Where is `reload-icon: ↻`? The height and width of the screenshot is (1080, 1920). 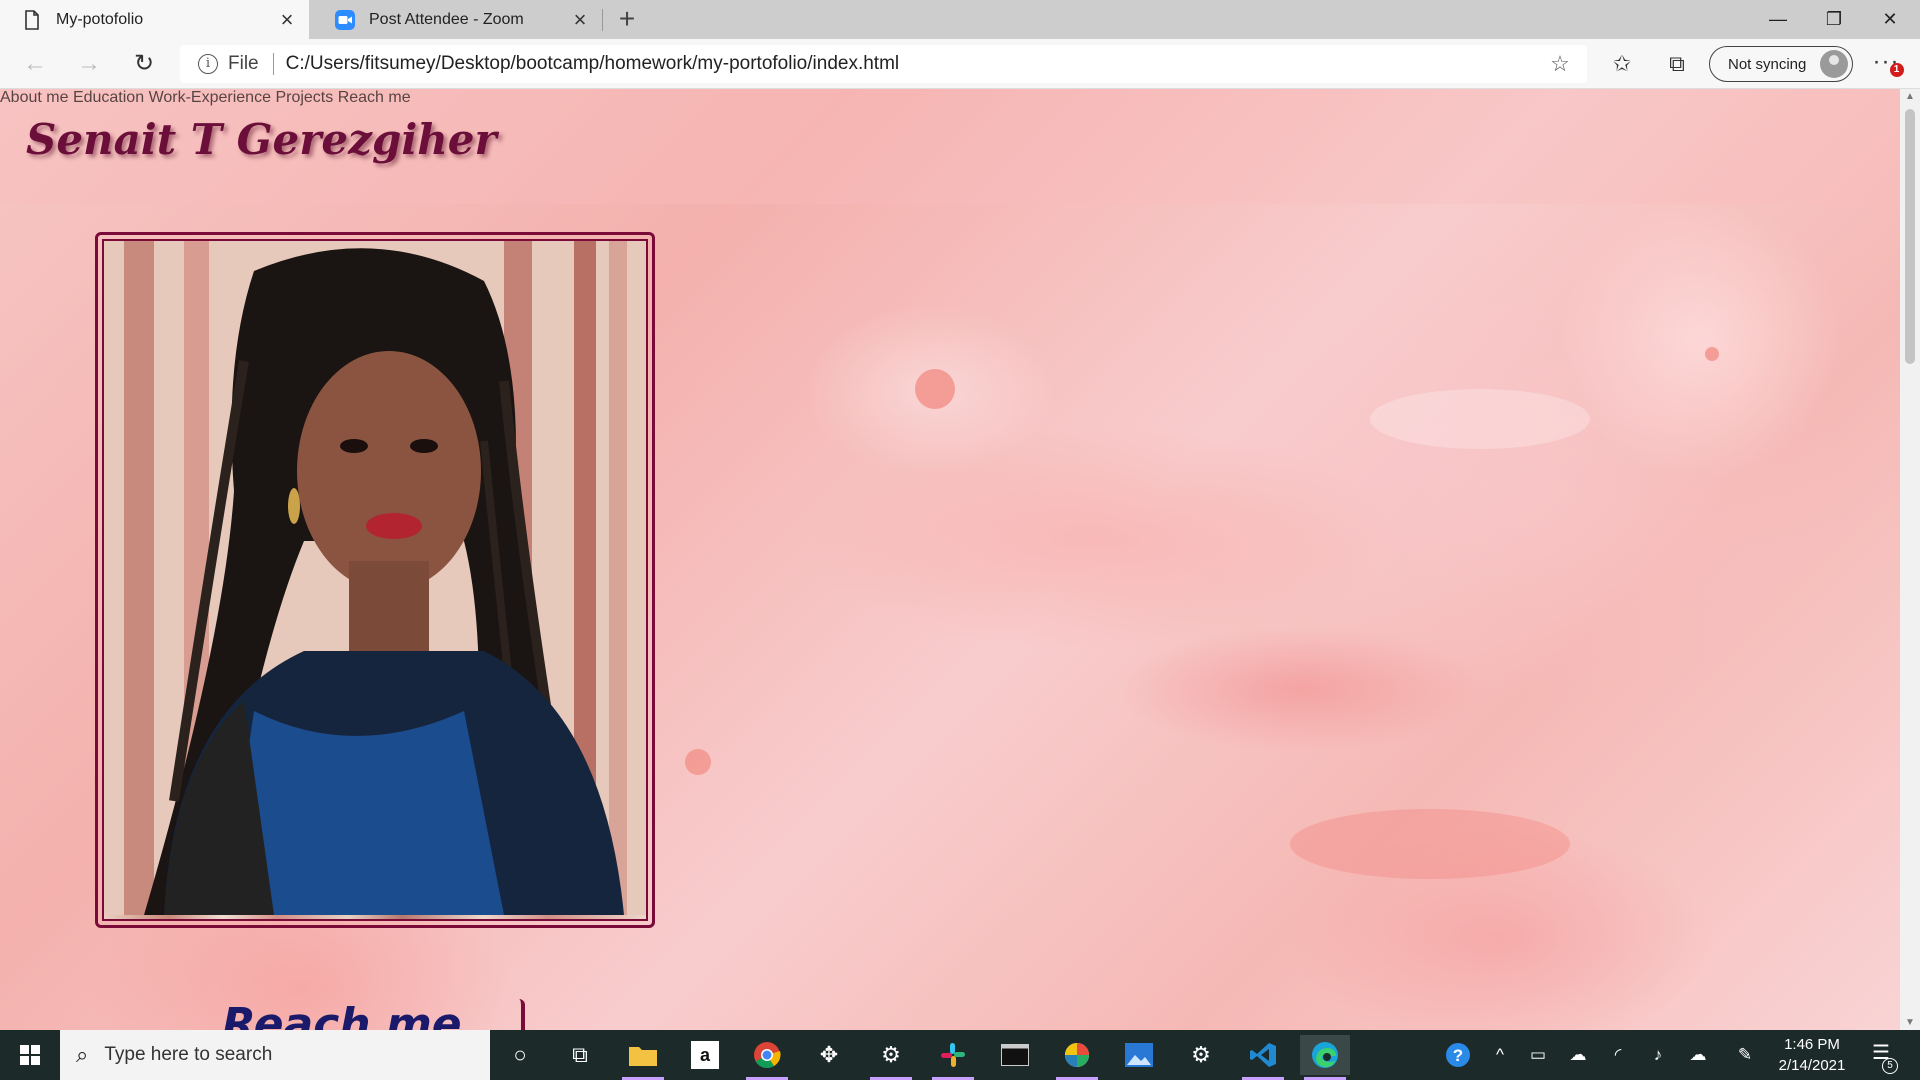 reload-icon: ↻ is located at coordinates (144, 64).